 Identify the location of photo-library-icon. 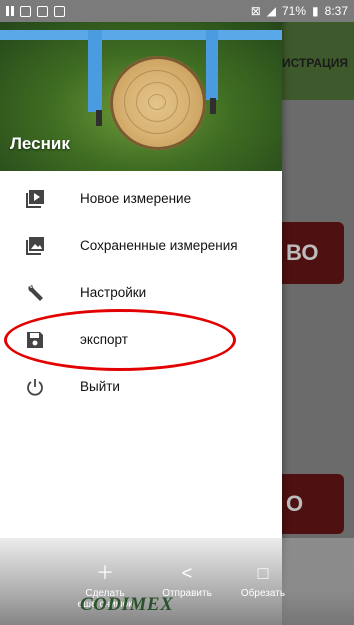
(35, 246).